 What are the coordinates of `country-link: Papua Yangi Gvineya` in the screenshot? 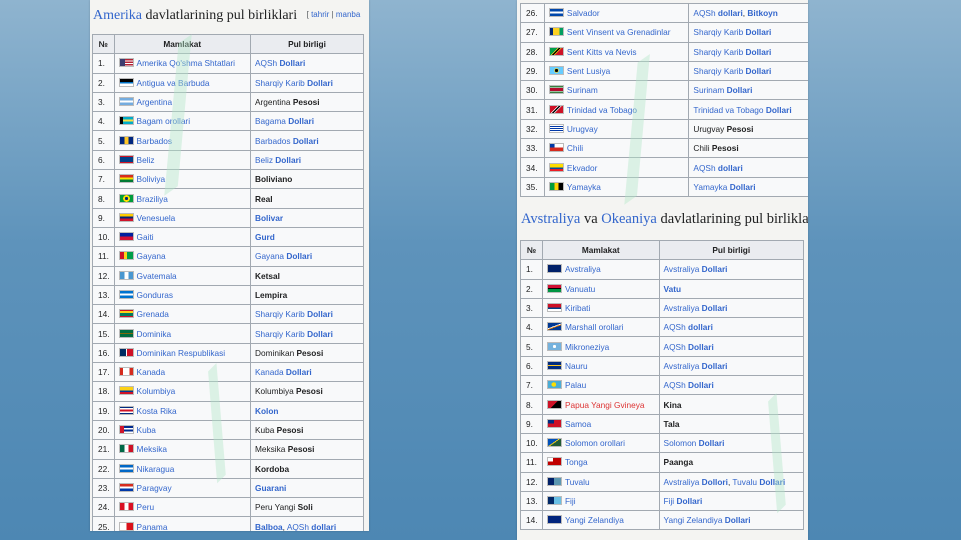 It's located at (605, 405).